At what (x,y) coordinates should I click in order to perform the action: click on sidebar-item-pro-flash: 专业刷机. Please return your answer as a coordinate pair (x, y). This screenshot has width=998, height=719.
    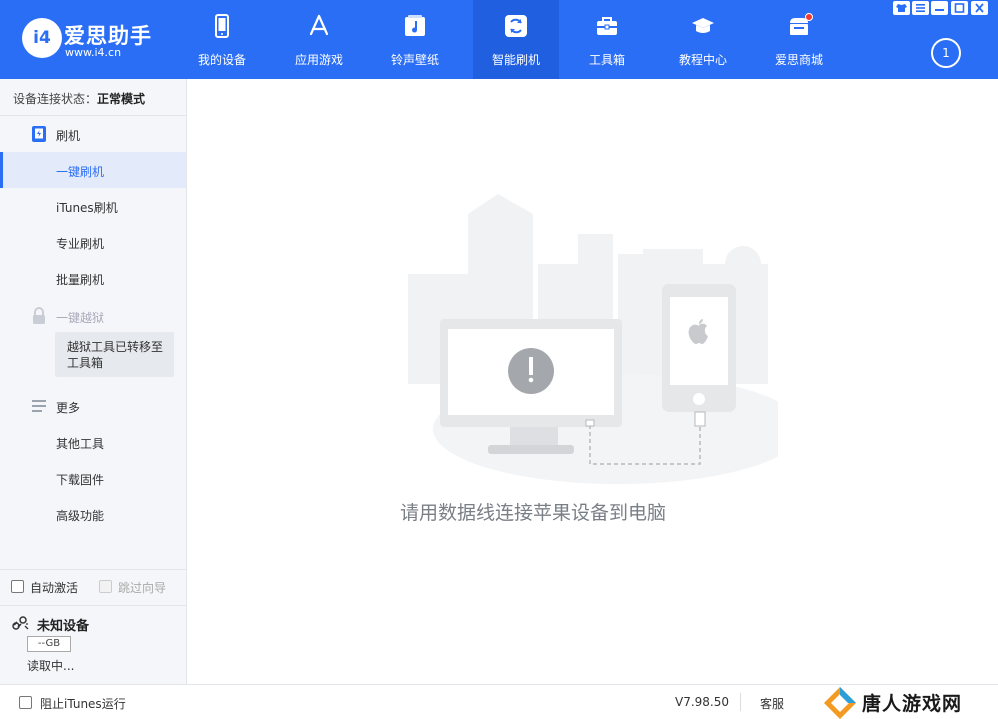
    Looking at the image, I should click on (93, 242).